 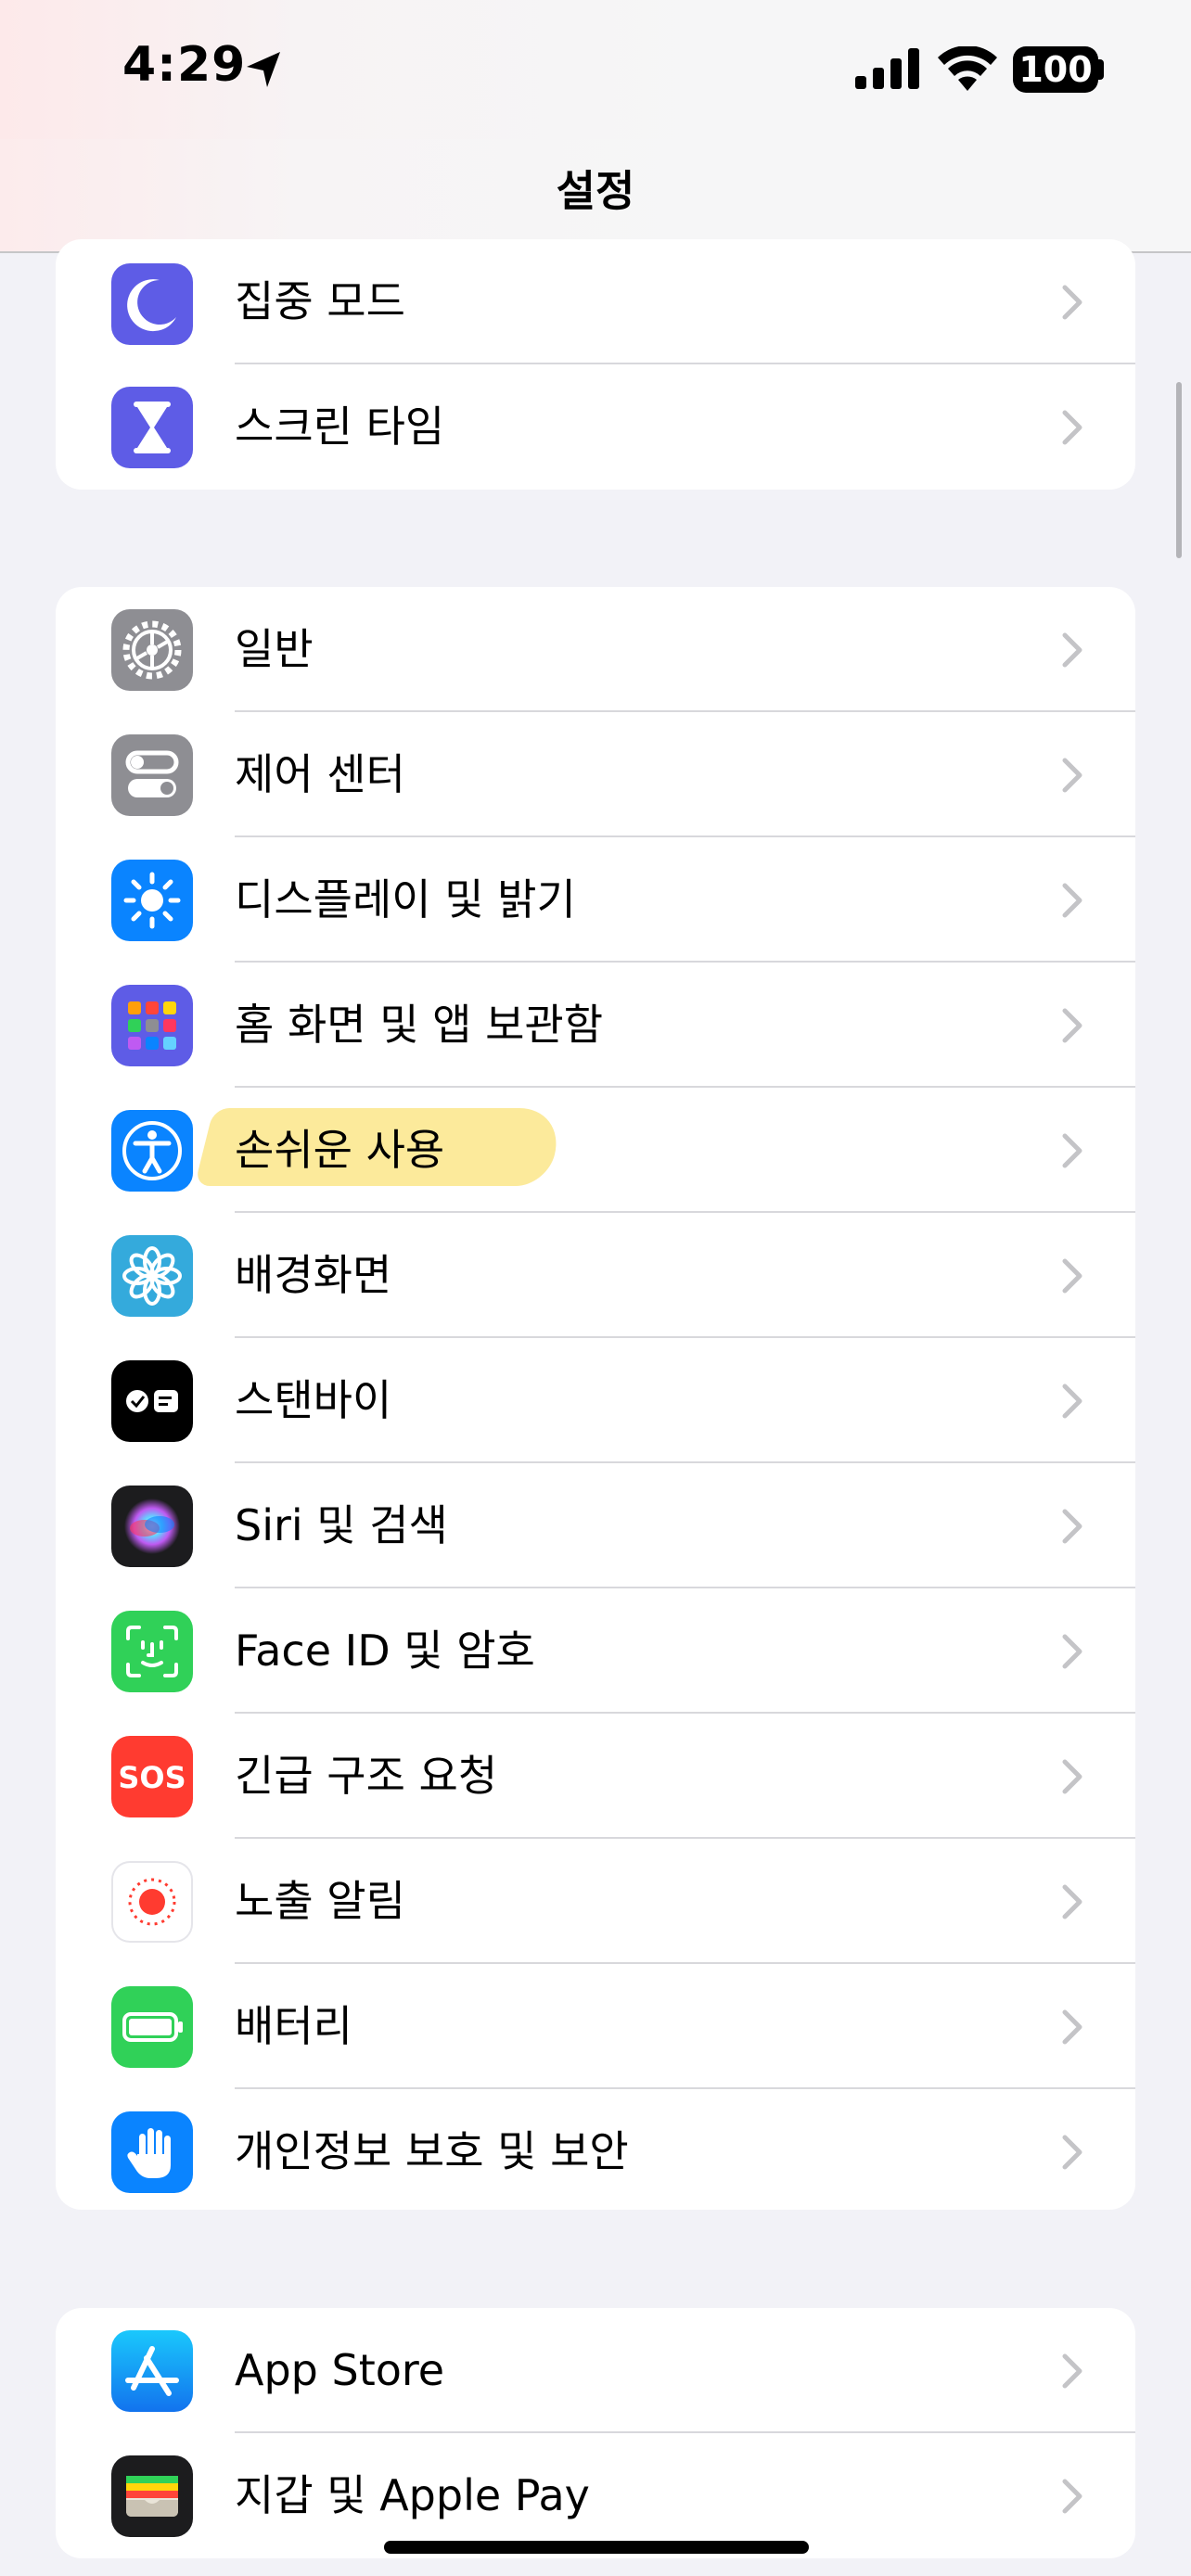 I want to click on settings-row-label: 제어 센터, so click(x=320, y=774).